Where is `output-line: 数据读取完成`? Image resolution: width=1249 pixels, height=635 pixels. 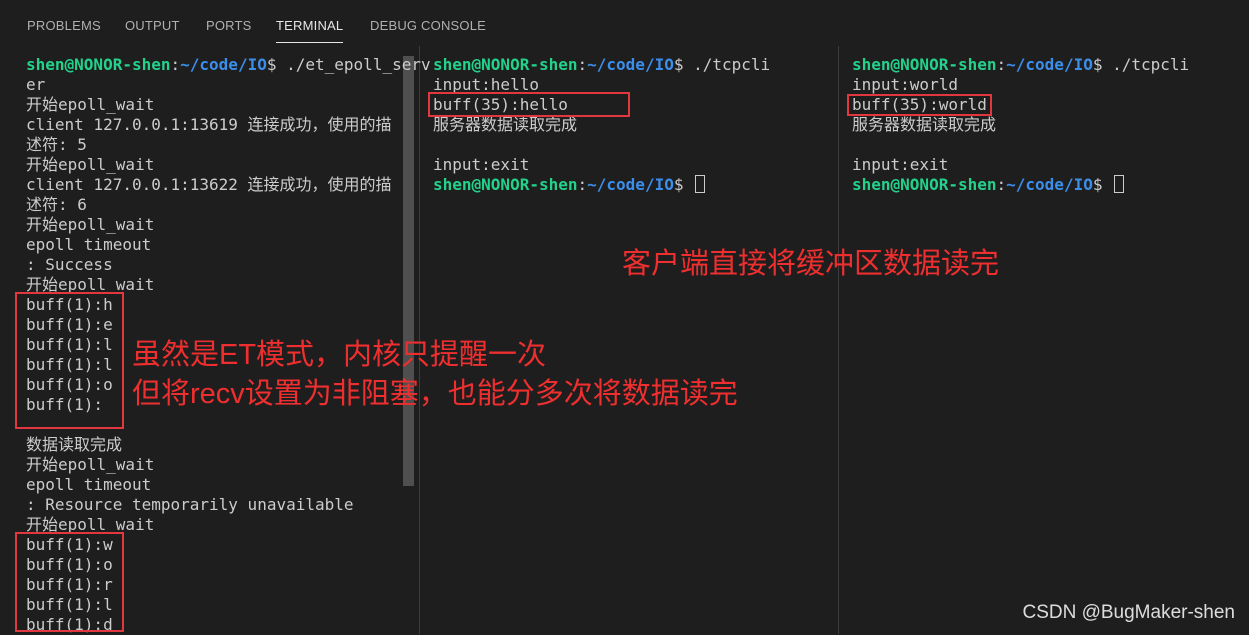 output-line: 数据读取完成 is located at coordinates (74, 444).